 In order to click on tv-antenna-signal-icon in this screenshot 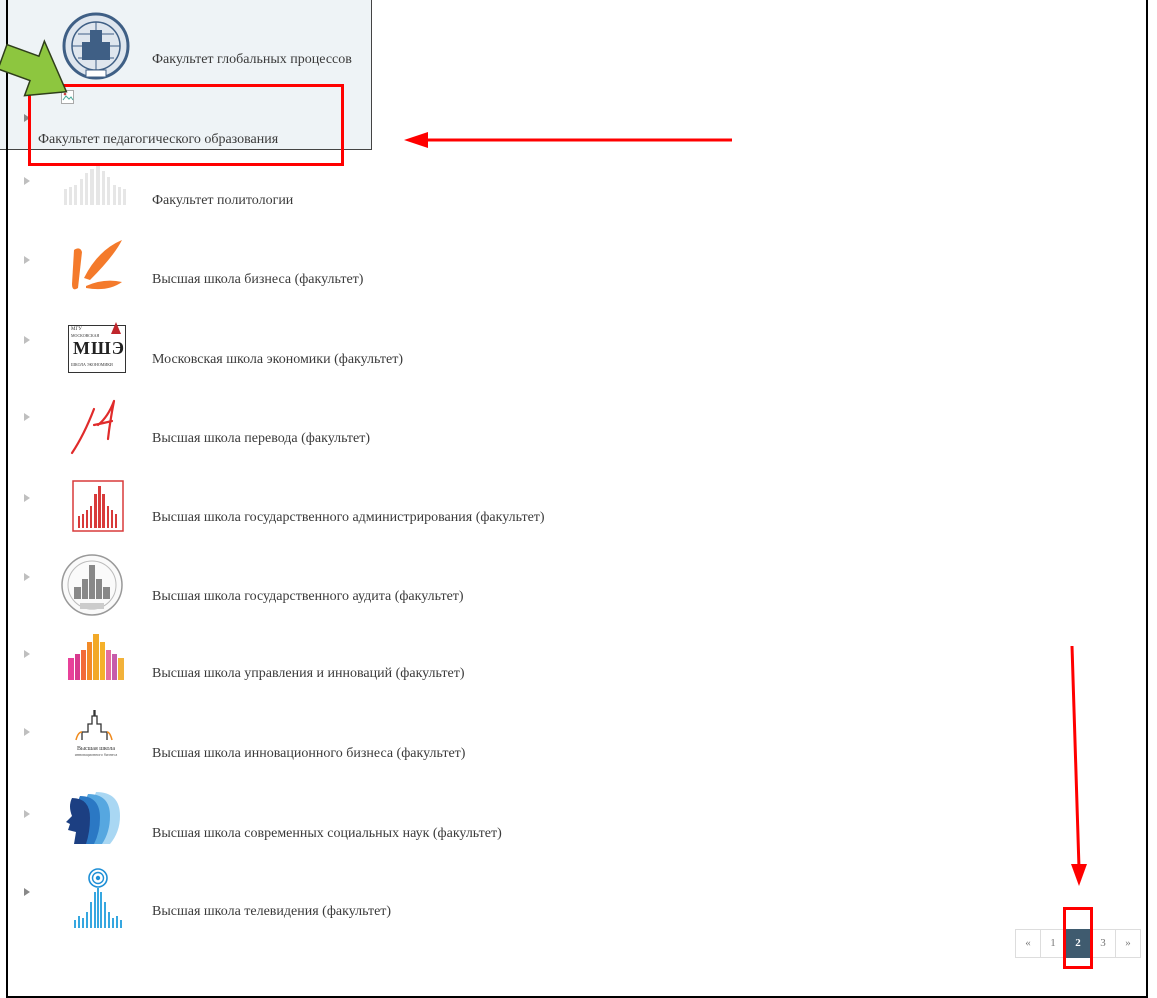, I will do `click(98, 898)`.